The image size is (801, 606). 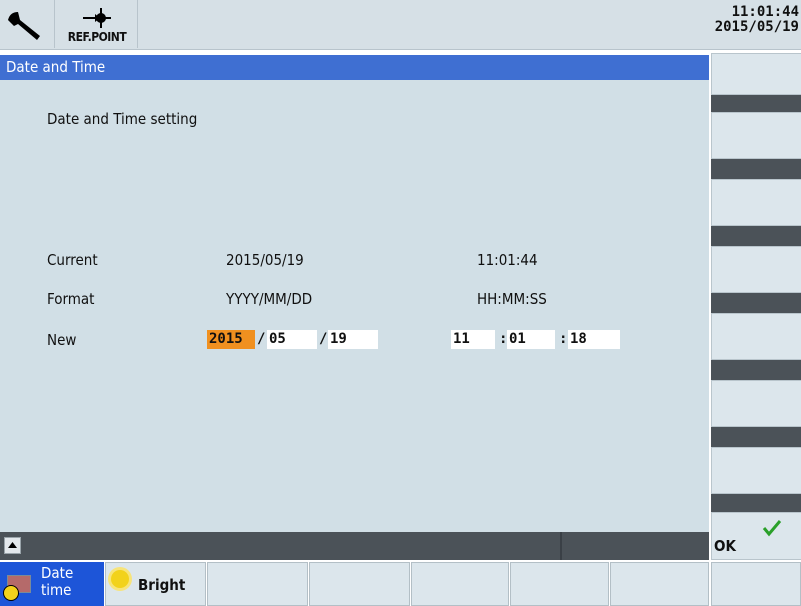 I want to click on current-date-value: 2015/05/19, so click(x=265, y=260).